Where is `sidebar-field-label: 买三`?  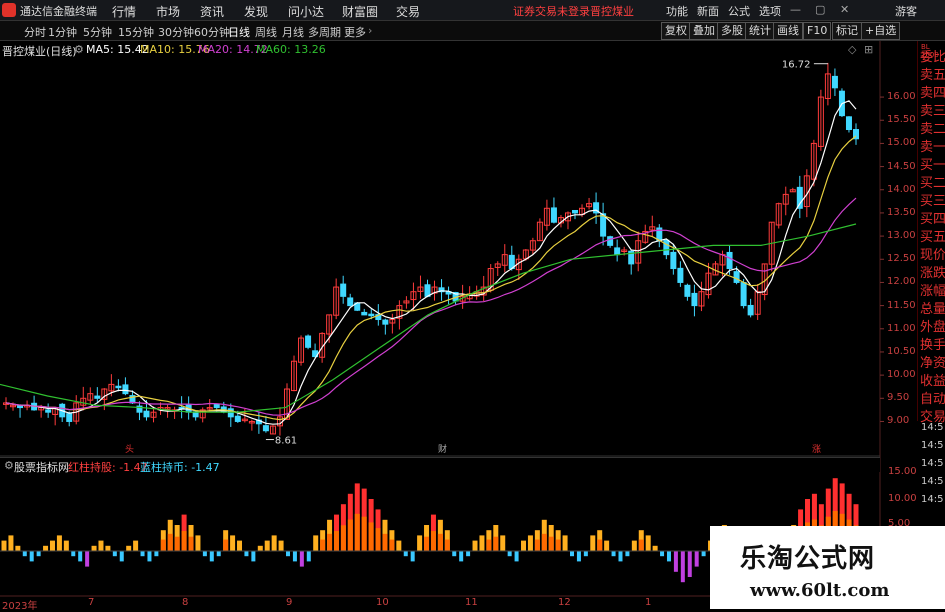
sidebar-field-label: 买三 is located at coordinates (932, 202).